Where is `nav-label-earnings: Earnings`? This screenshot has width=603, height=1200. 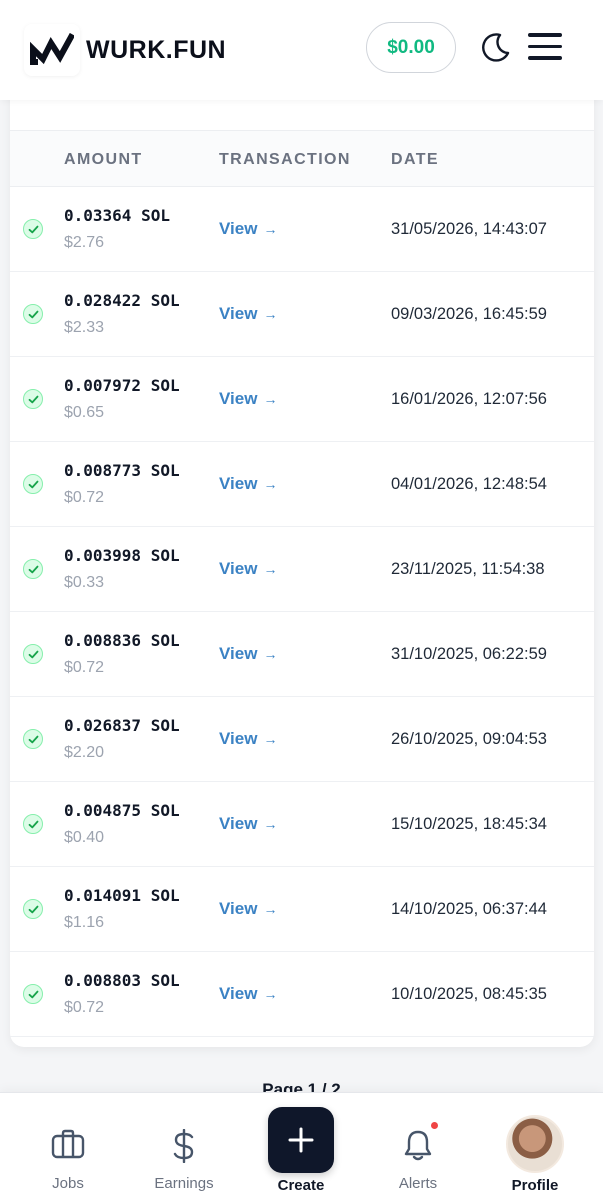 nav-label-earnings: Earnings is located at coordinates (184, 1183).